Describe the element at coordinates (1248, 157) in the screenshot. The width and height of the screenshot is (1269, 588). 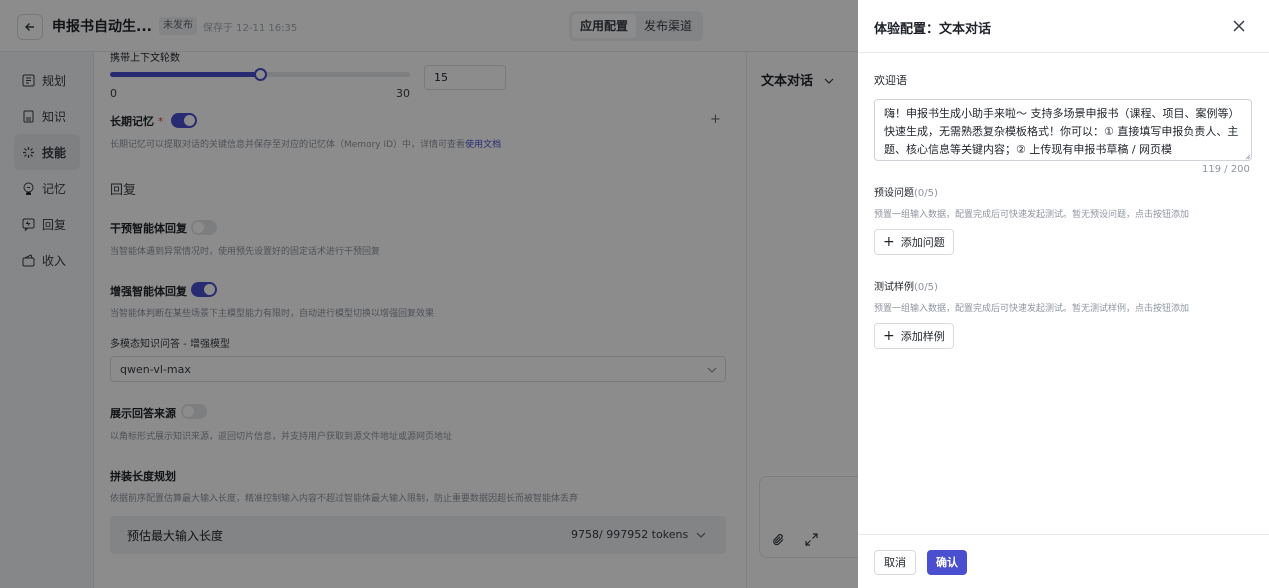
I see `resize-handle-icon` at that location.